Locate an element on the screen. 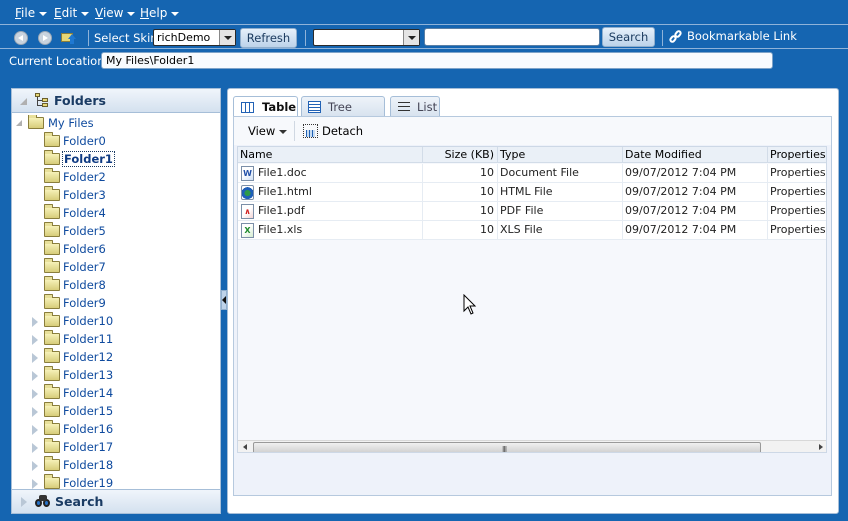 This screenshot has height=521, width=848. column-header-date-modified: Date Modified is located at coordinates (695, 155).